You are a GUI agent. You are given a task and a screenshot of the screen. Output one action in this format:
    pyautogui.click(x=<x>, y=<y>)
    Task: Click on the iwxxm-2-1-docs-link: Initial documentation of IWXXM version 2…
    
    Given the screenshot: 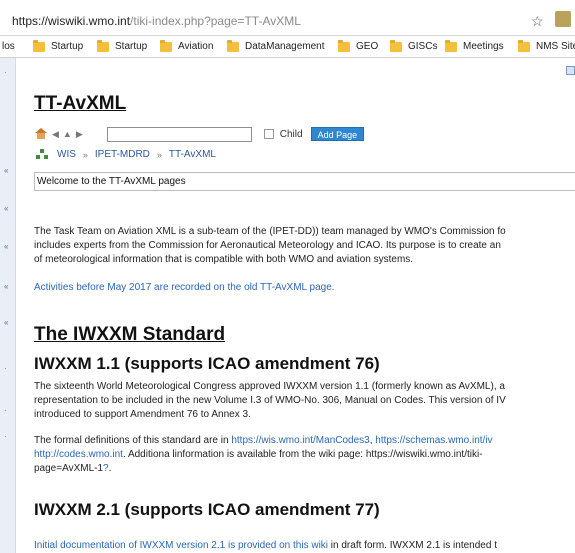 What is the action you would take?
    pyautogui.click(x=181, y=545)
    